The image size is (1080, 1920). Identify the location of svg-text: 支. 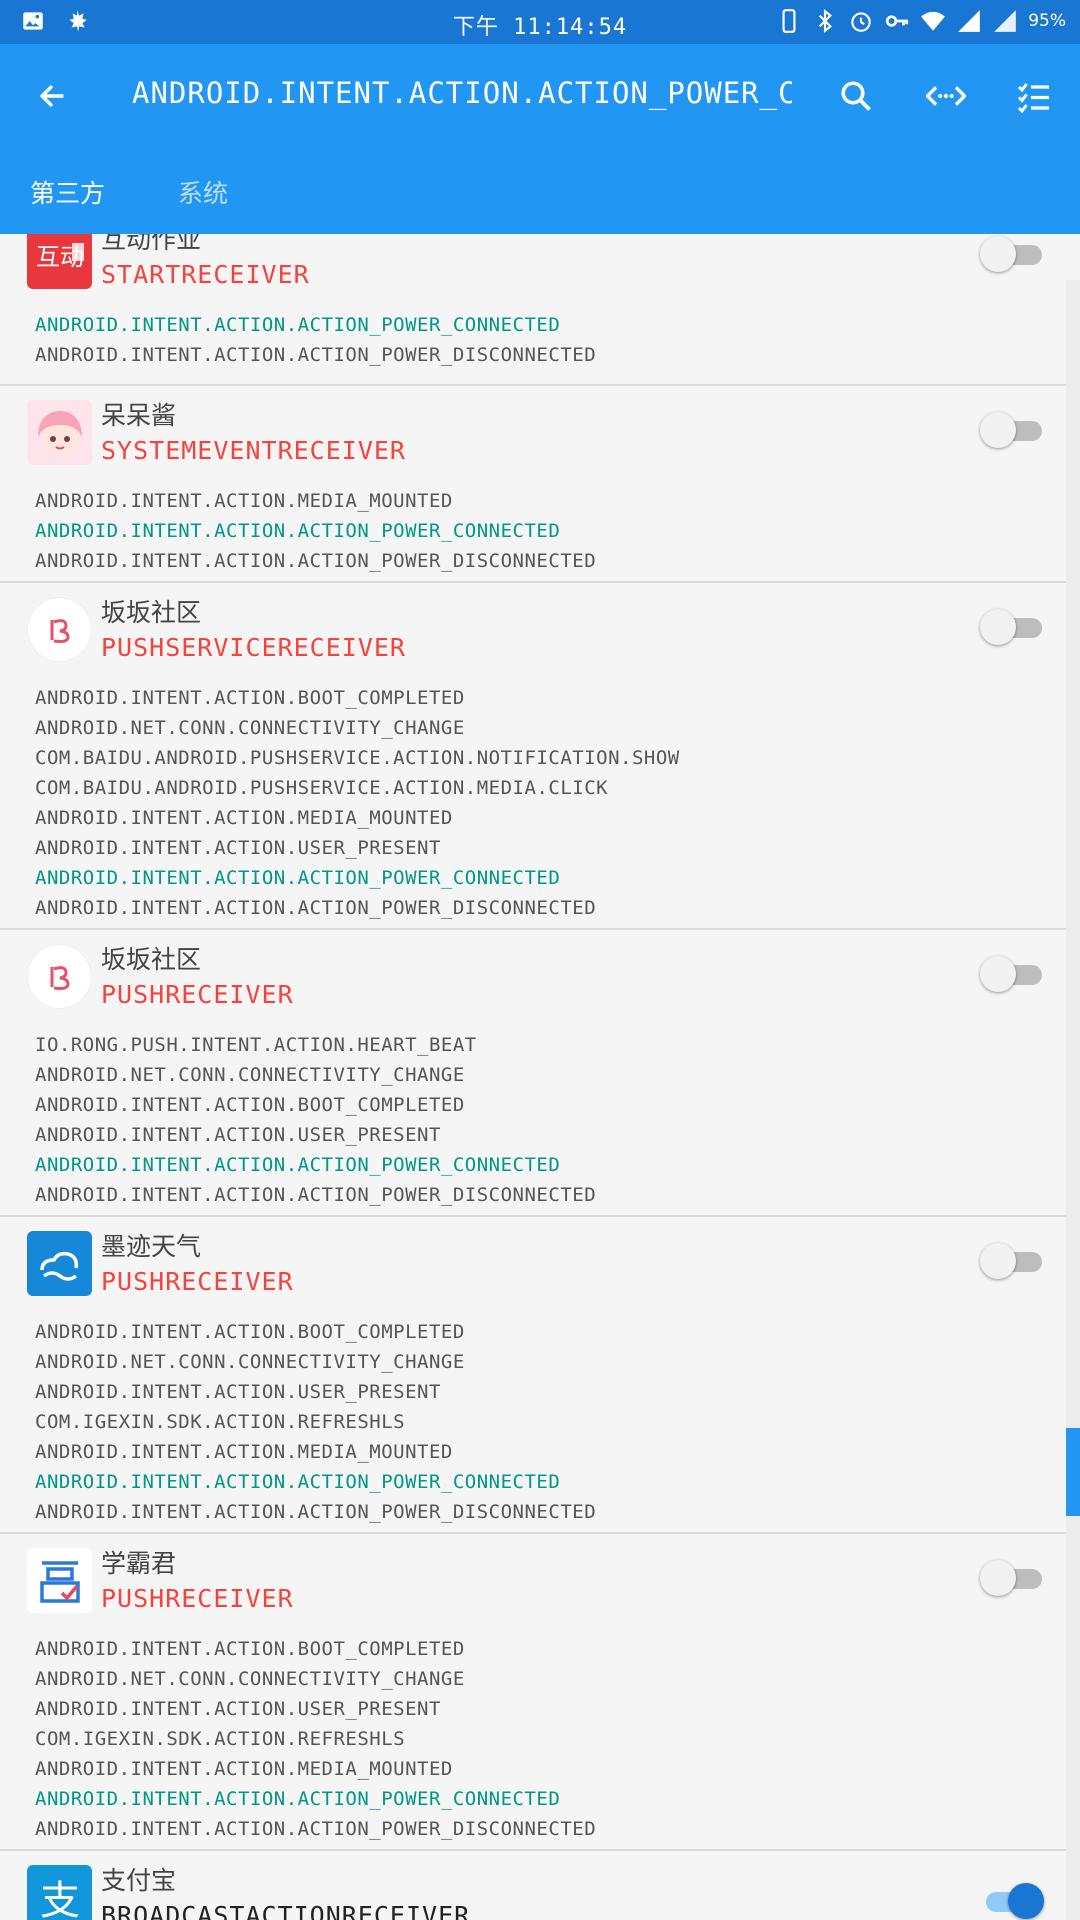
(60, 1899).